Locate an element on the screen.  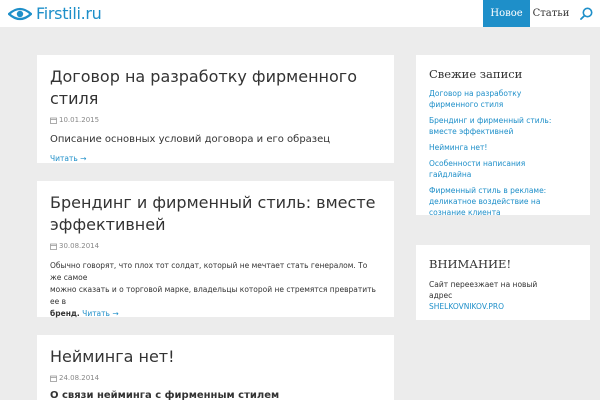
post-date-text: 10.01.2015 is located at coordinates (79, 120).